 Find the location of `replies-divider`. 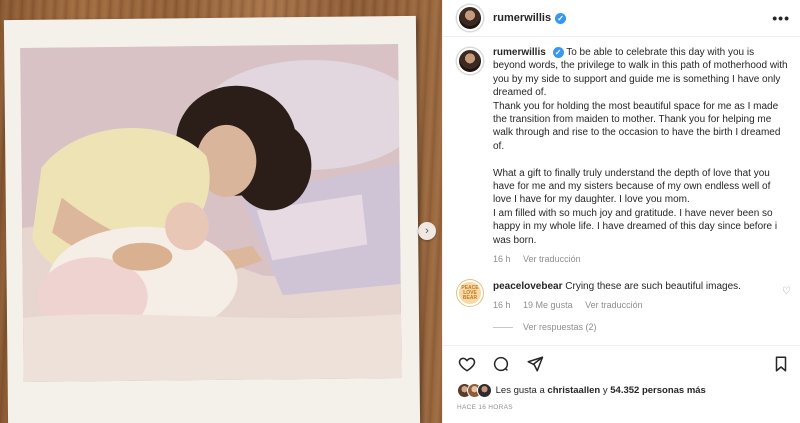

replies-divider is located at coordinates (503, 327).